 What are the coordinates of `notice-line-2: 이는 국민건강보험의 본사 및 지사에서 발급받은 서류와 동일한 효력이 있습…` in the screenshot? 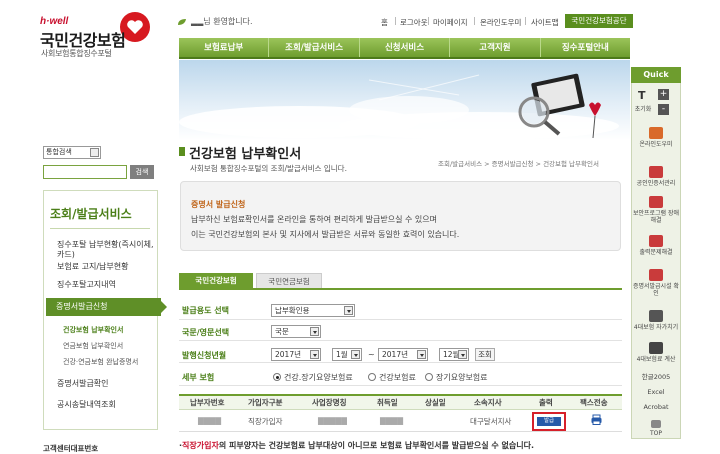 It's located at (325, 234).